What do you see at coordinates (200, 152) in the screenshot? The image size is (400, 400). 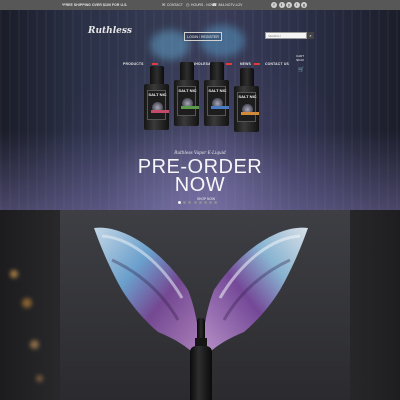 I see `hero-tagline: Ruthless Vapor E-Liquid` at bounding box center [200, 152].